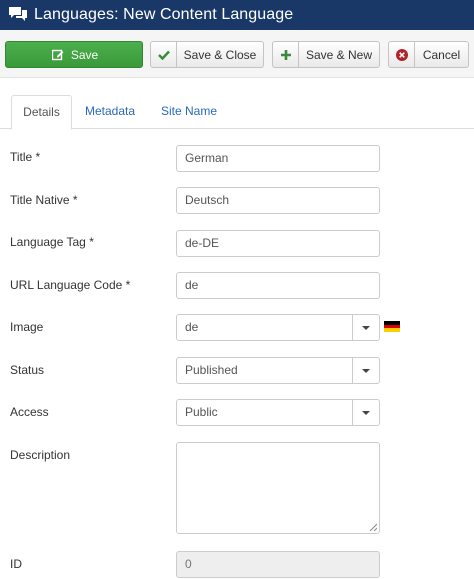 This screenshot has height=579, width=474. Describe the element at coordinates (164, 14) in the screenshot. I see `page-title: Languages: New Content Language` at that location.